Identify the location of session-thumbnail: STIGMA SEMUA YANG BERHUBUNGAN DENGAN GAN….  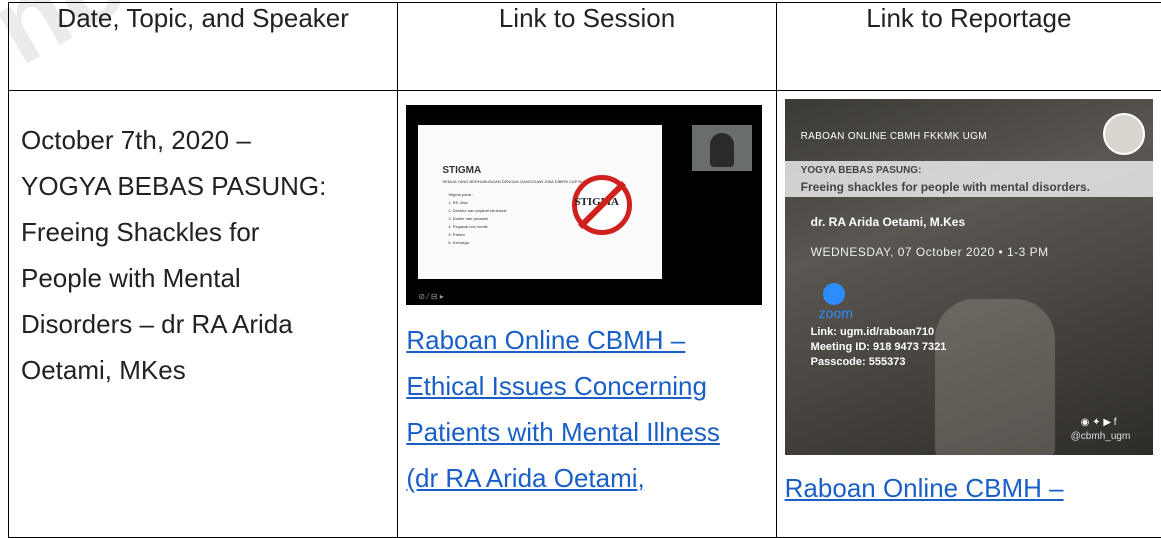
(584, 205).